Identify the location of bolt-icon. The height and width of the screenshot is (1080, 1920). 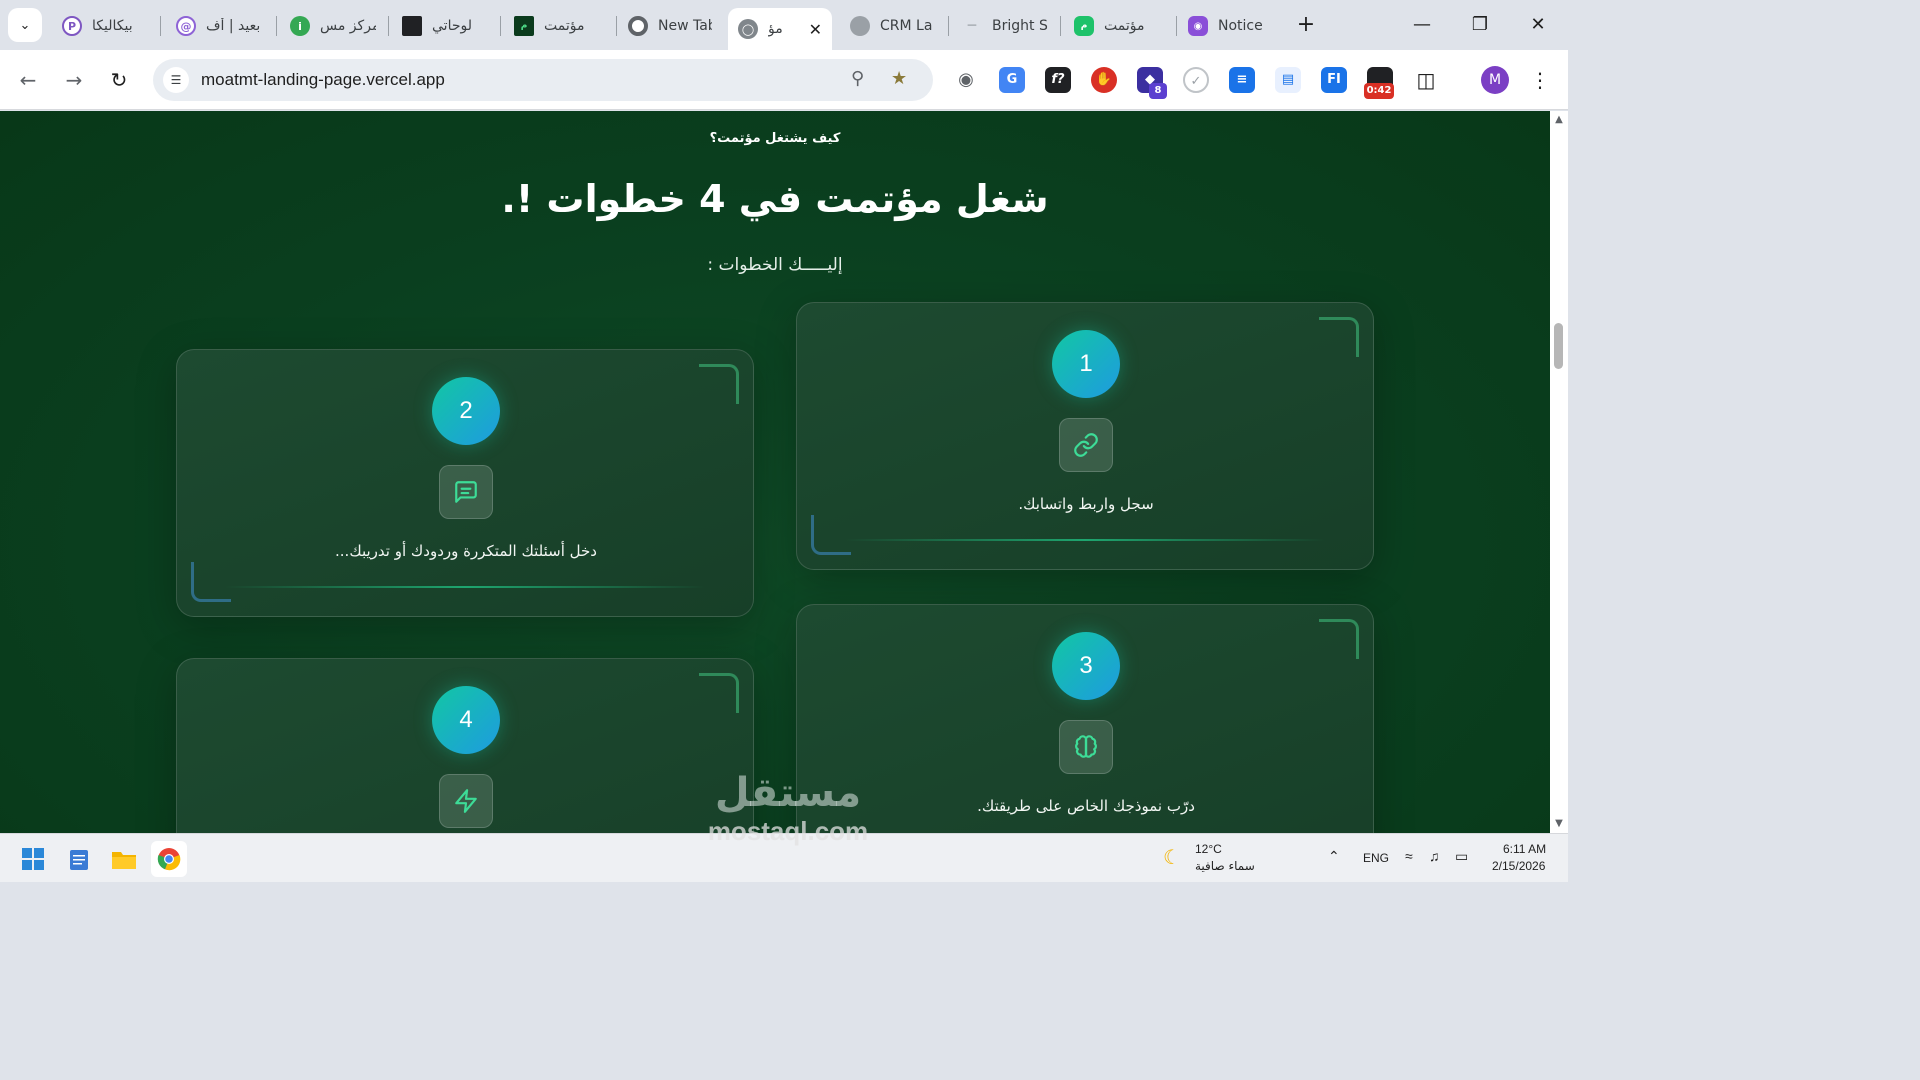
(466, 801).